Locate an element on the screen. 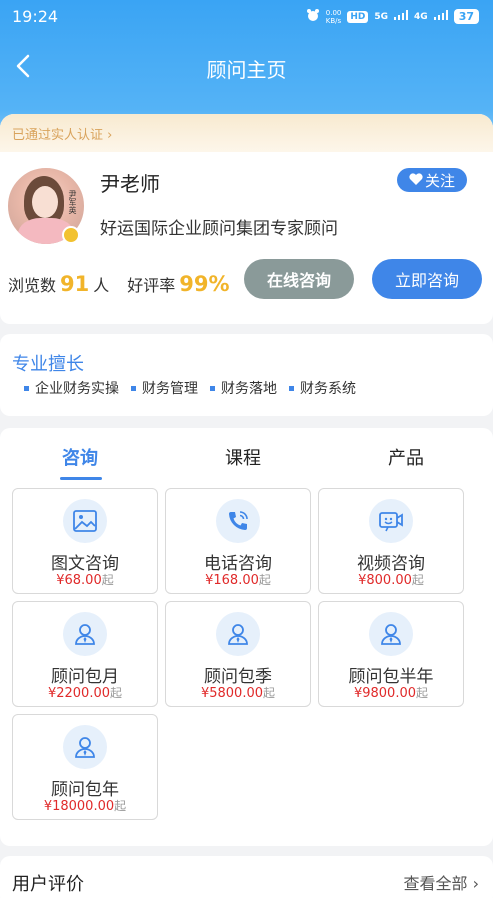 The height and width of the screenshot is (898, 493). views-label: 浏览数 is located at coordinates (32, 285).